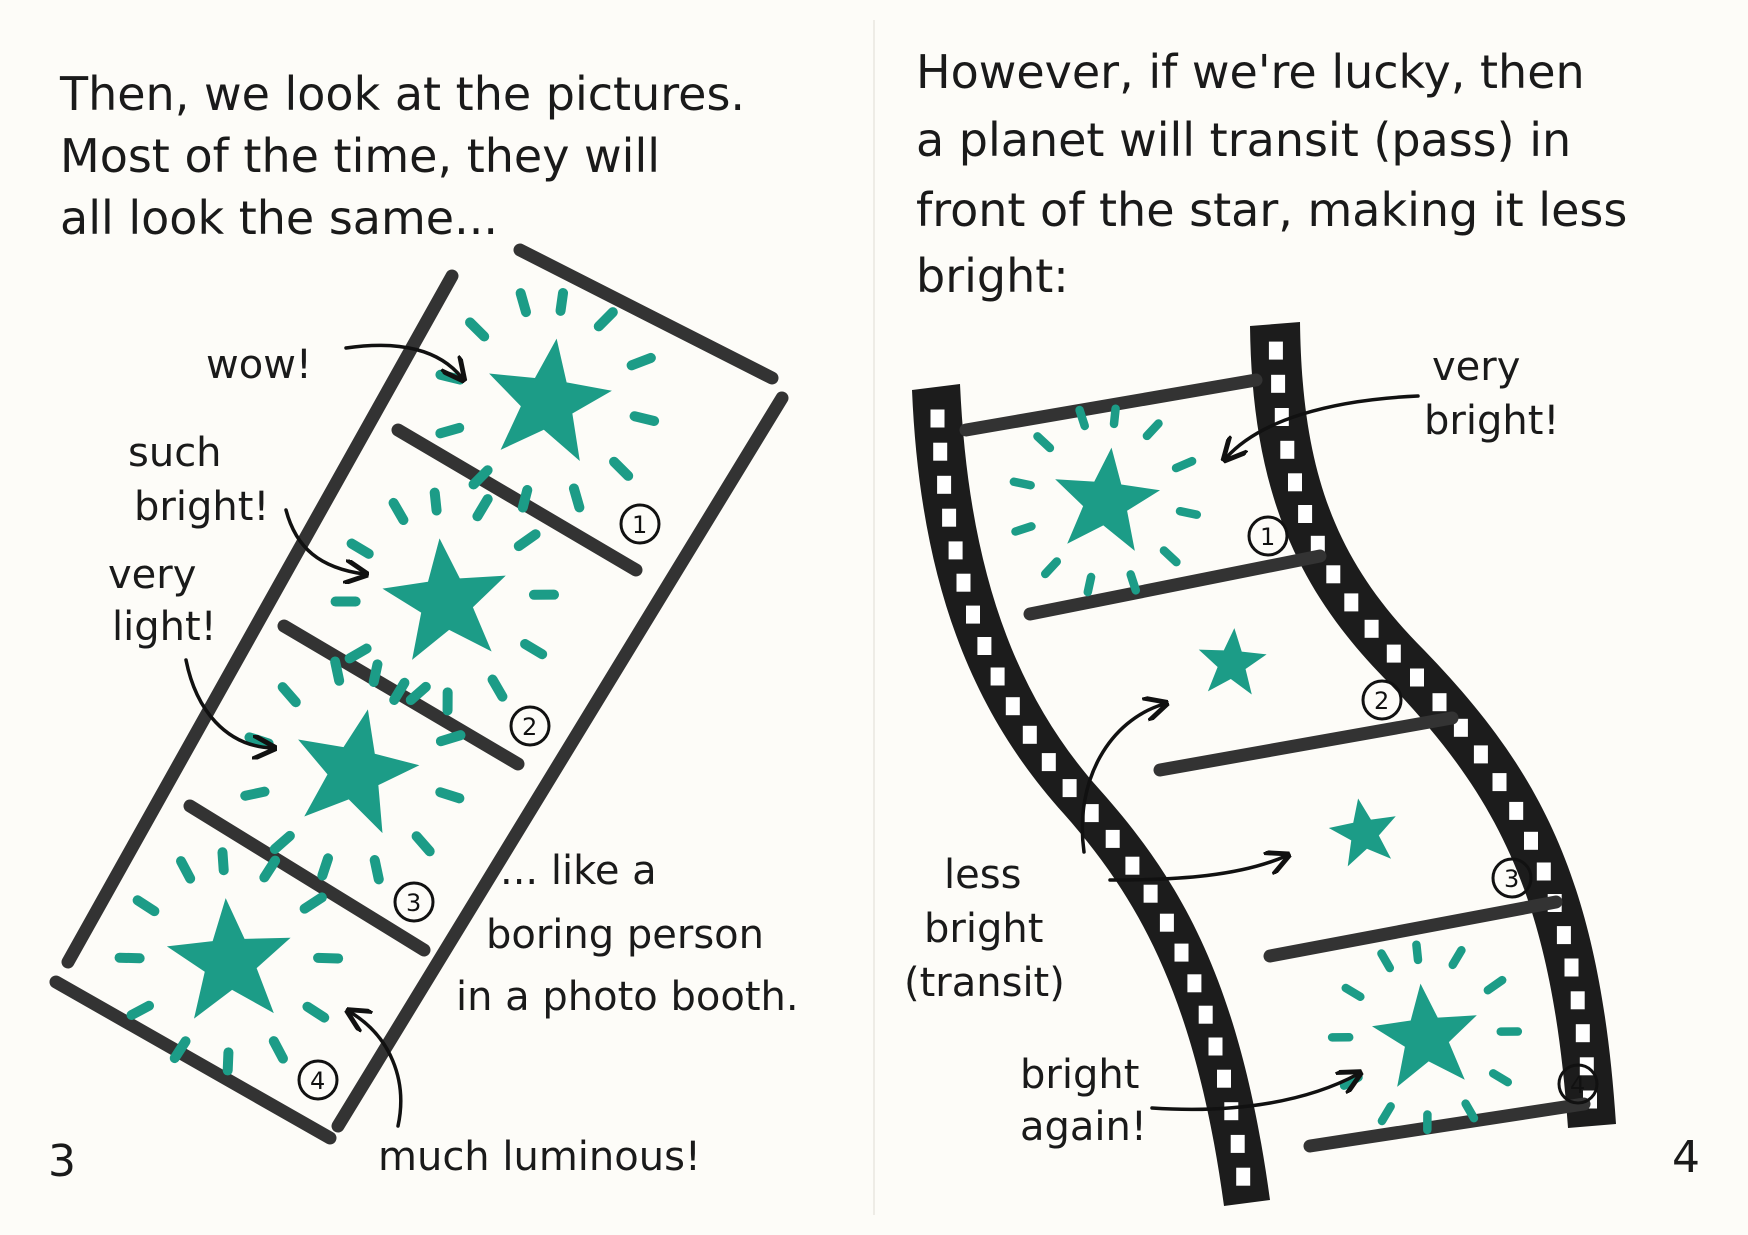 This screenshot has width=1748, height=1235. Describe the element at coordinates (193, 1060) in the screenshot. I see `strip-bottom-edge` at that location.